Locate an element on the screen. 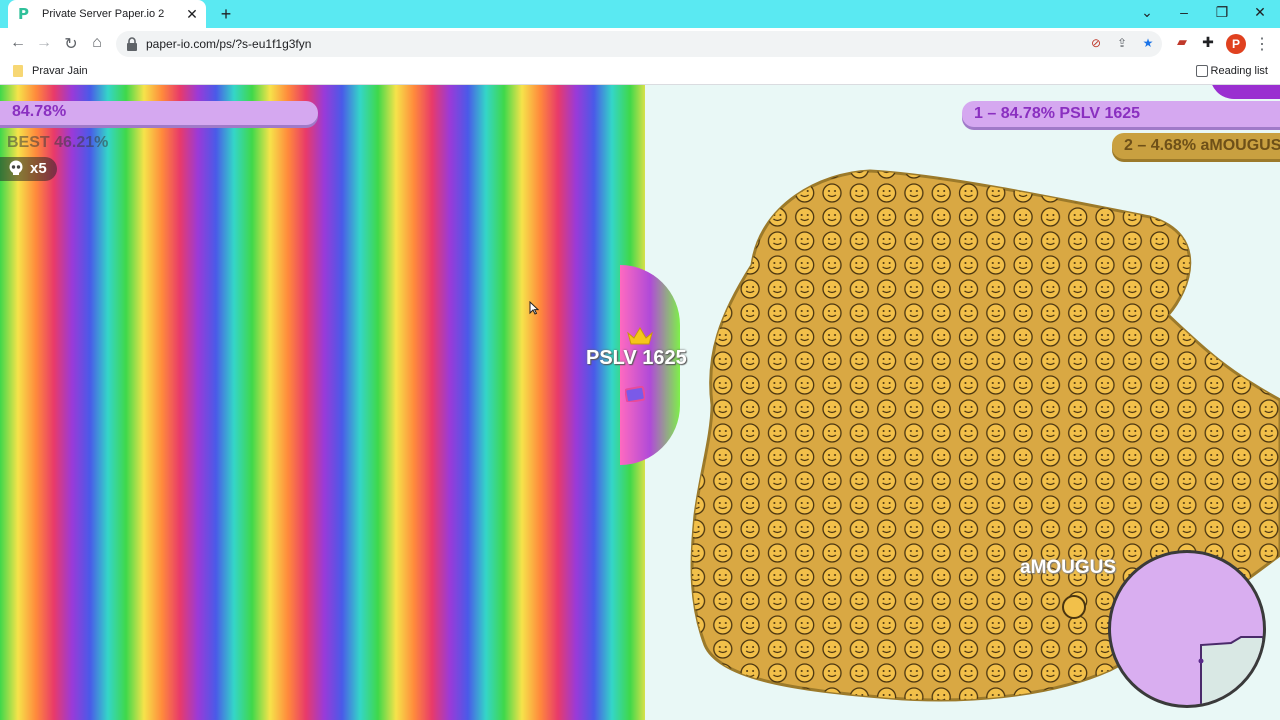  forward-icon: → is located at coordinates (44, 43).